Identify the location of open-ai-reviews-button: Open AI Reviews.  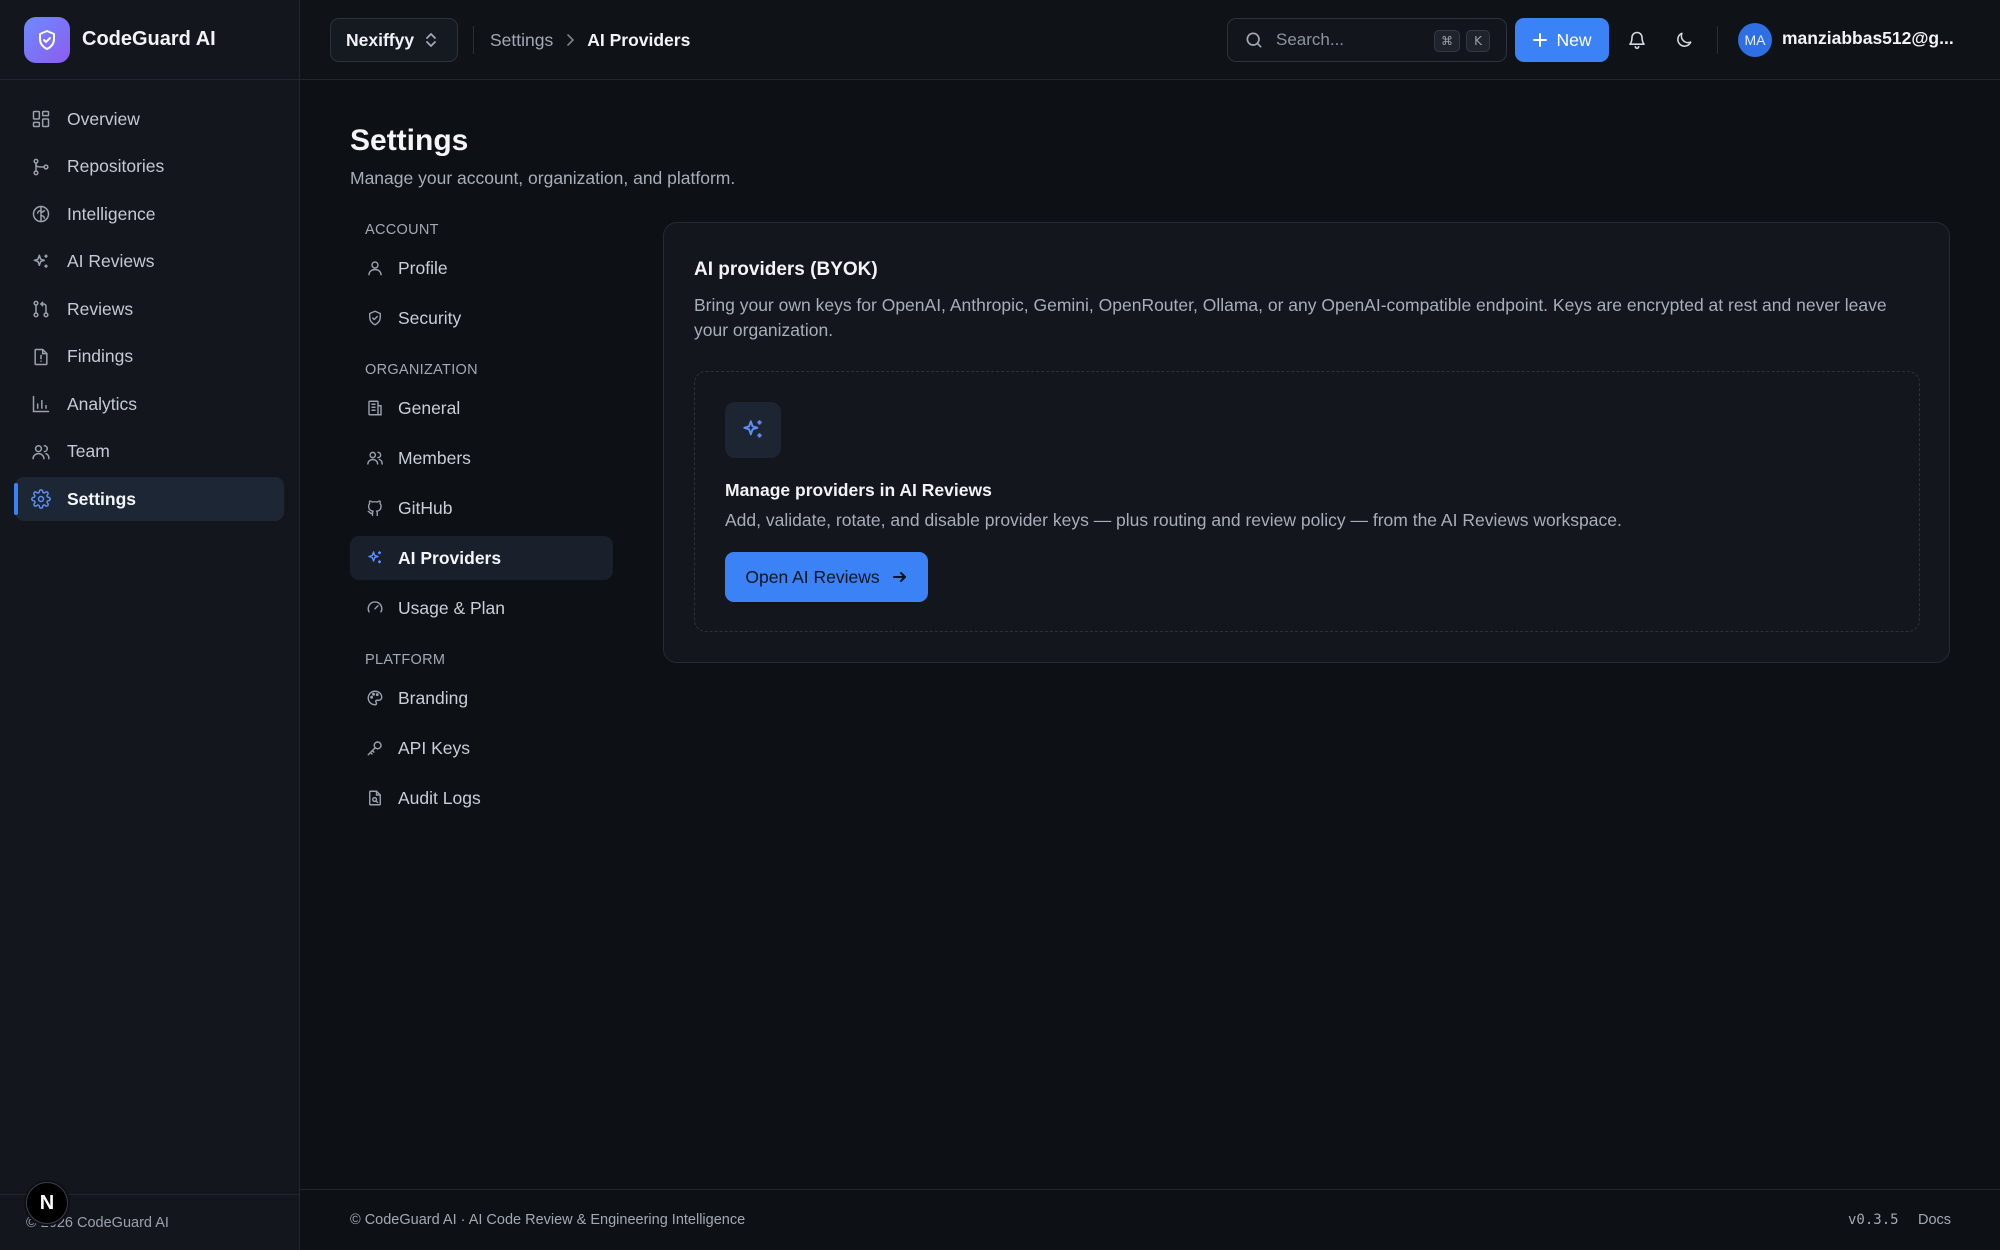
(826, 577).